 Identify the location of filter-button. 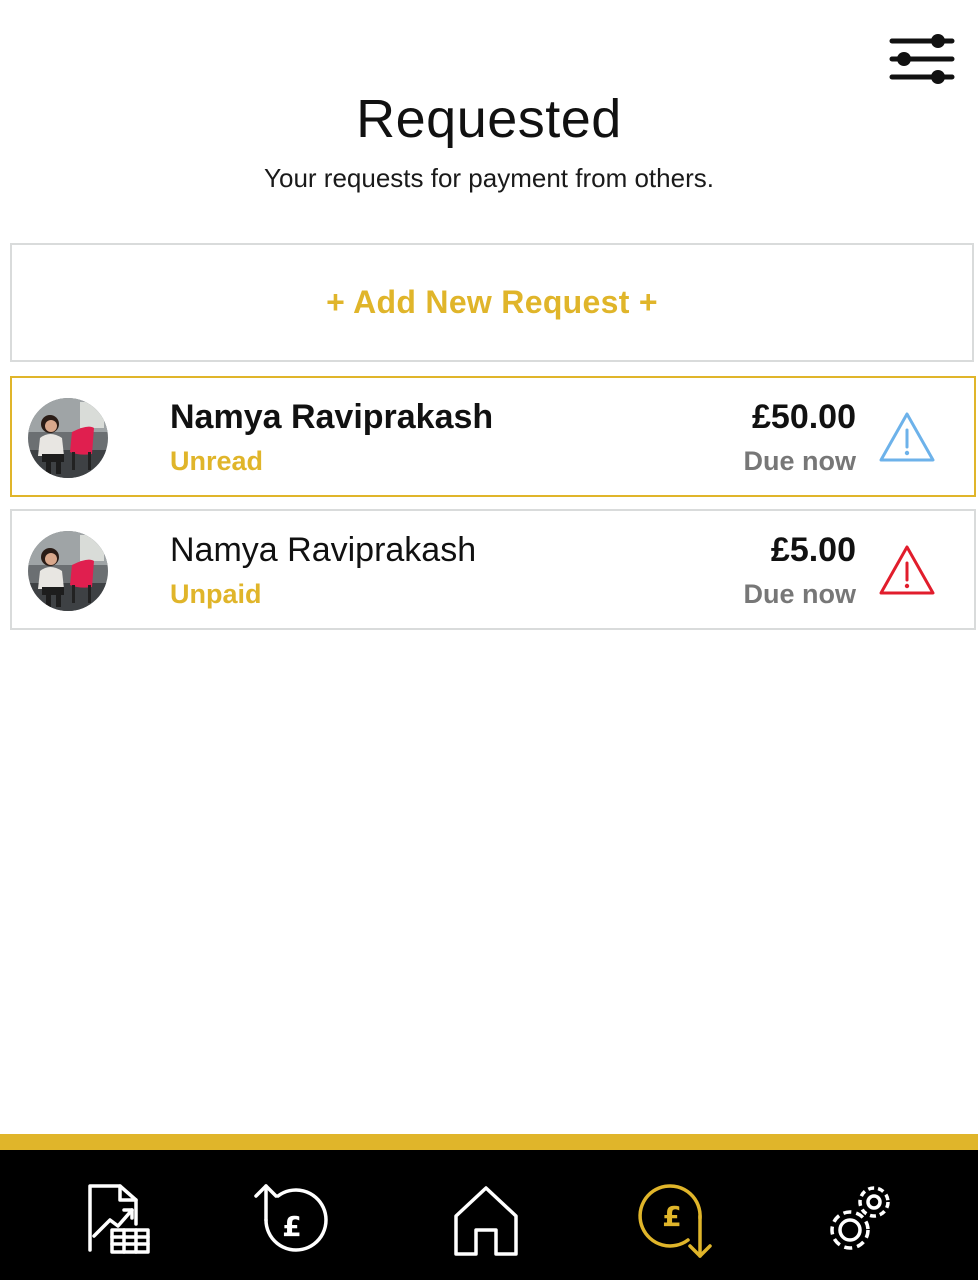
(922, 59).